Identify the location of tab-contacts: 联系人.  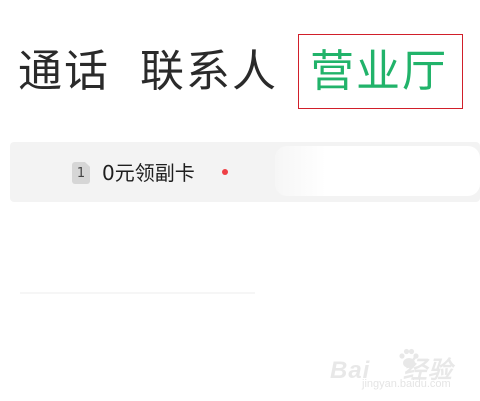
(209, 72).